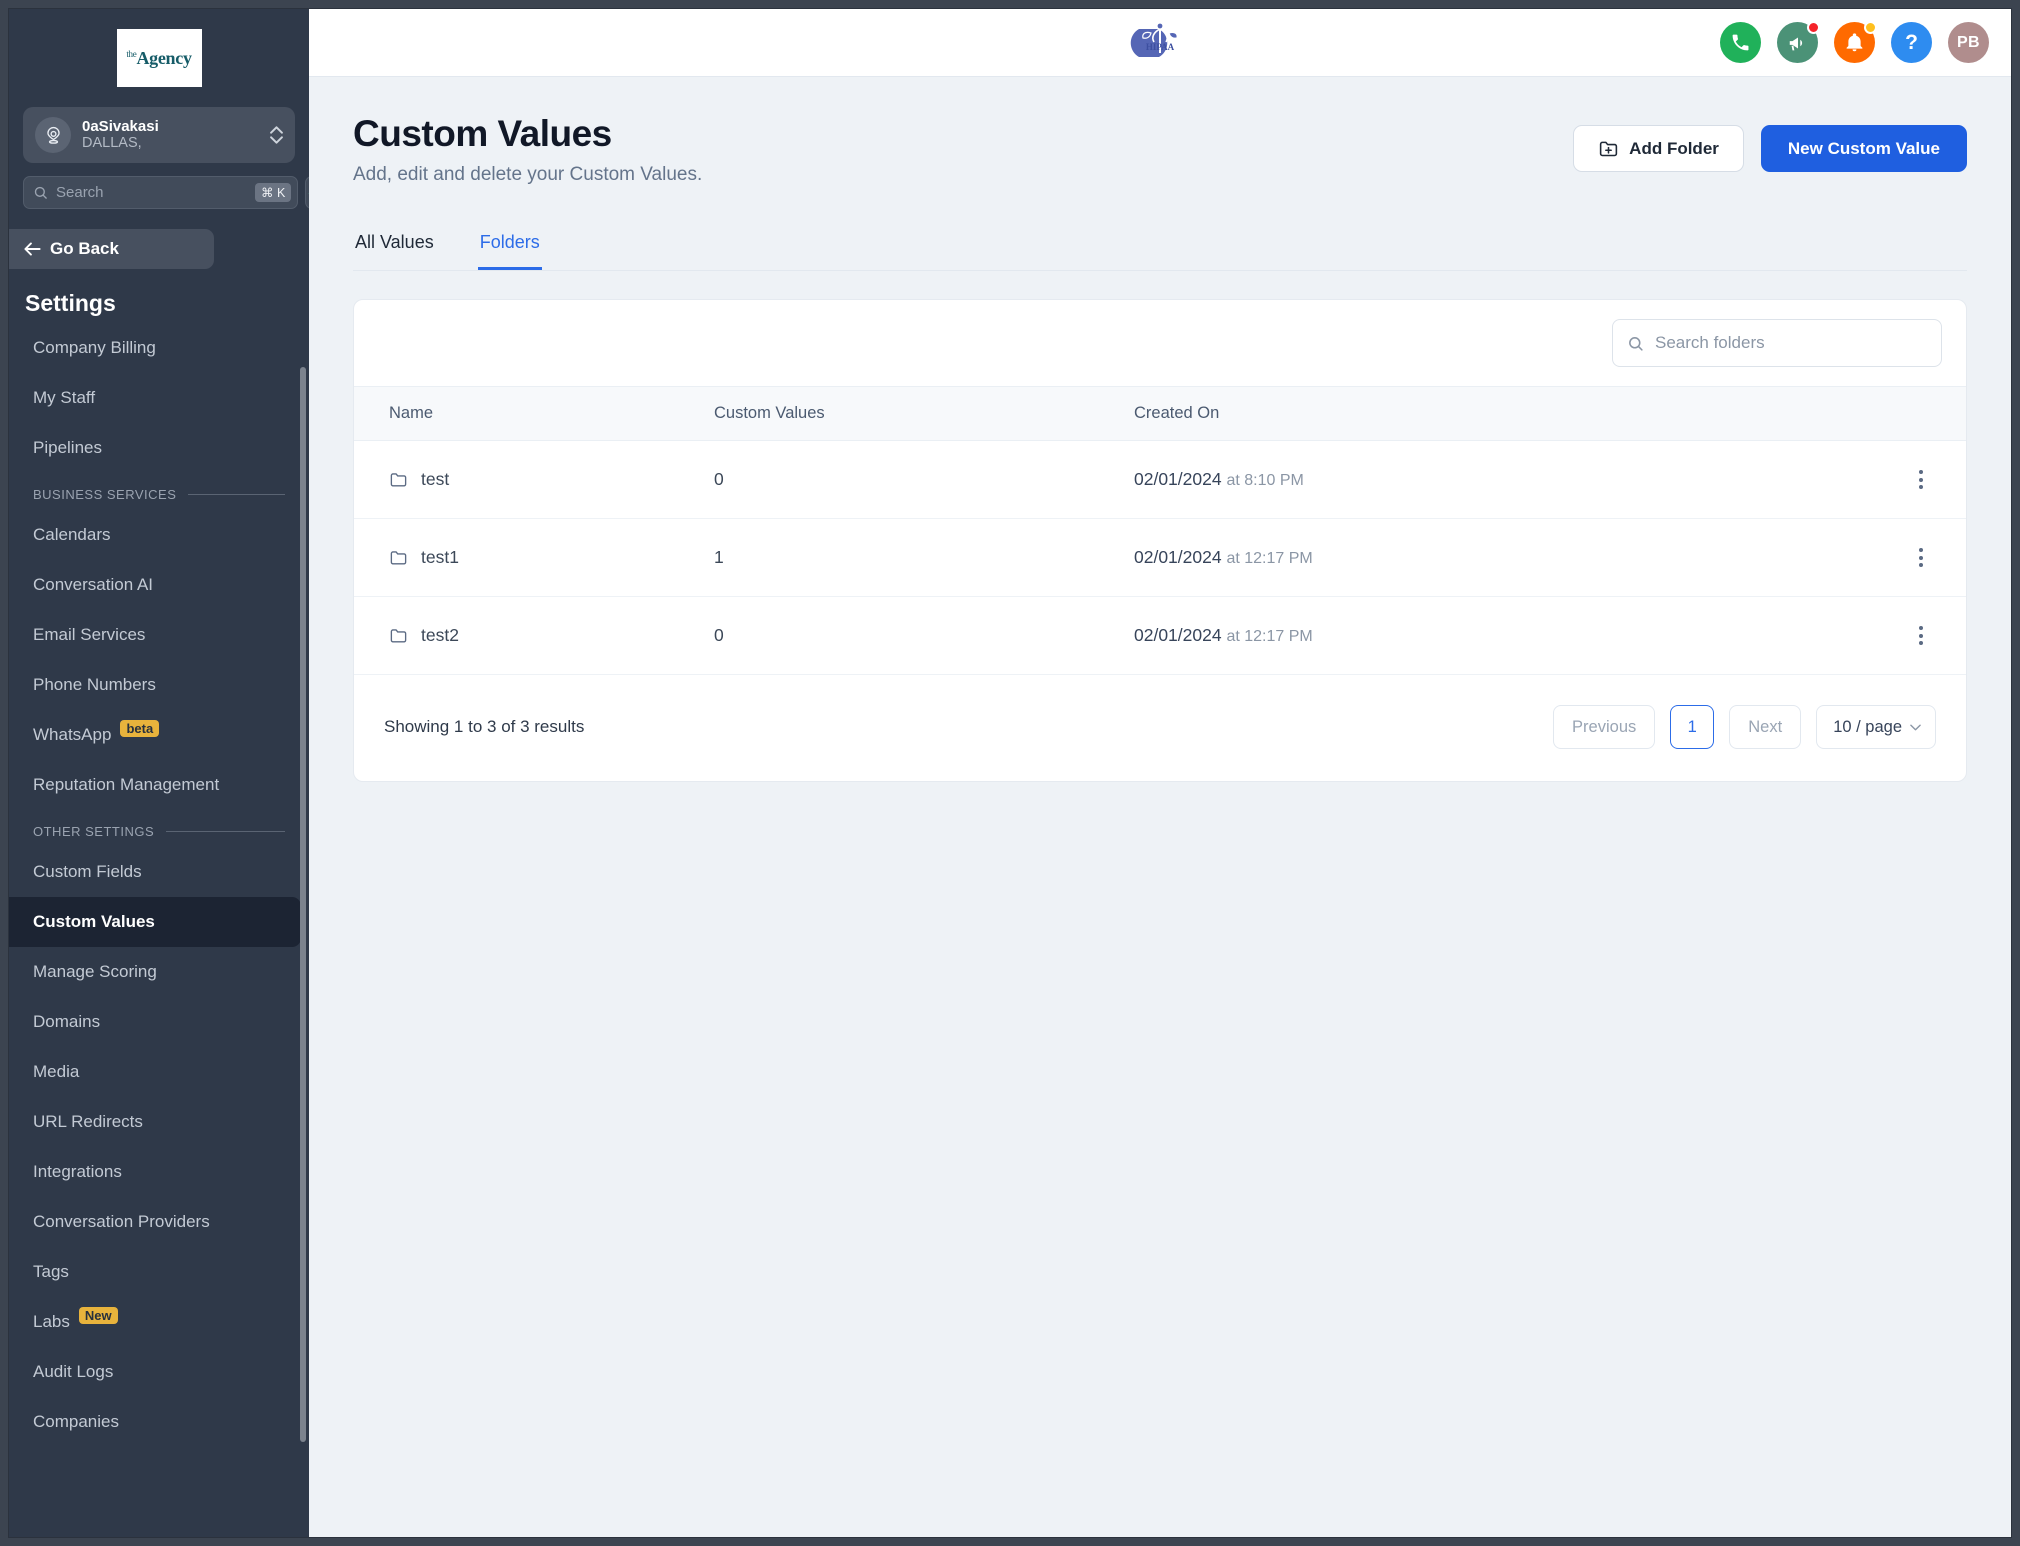  Describe the element at coordinates (51, 1271) in the screenshot. I see `sidebar-item-label: Tags` at that location.